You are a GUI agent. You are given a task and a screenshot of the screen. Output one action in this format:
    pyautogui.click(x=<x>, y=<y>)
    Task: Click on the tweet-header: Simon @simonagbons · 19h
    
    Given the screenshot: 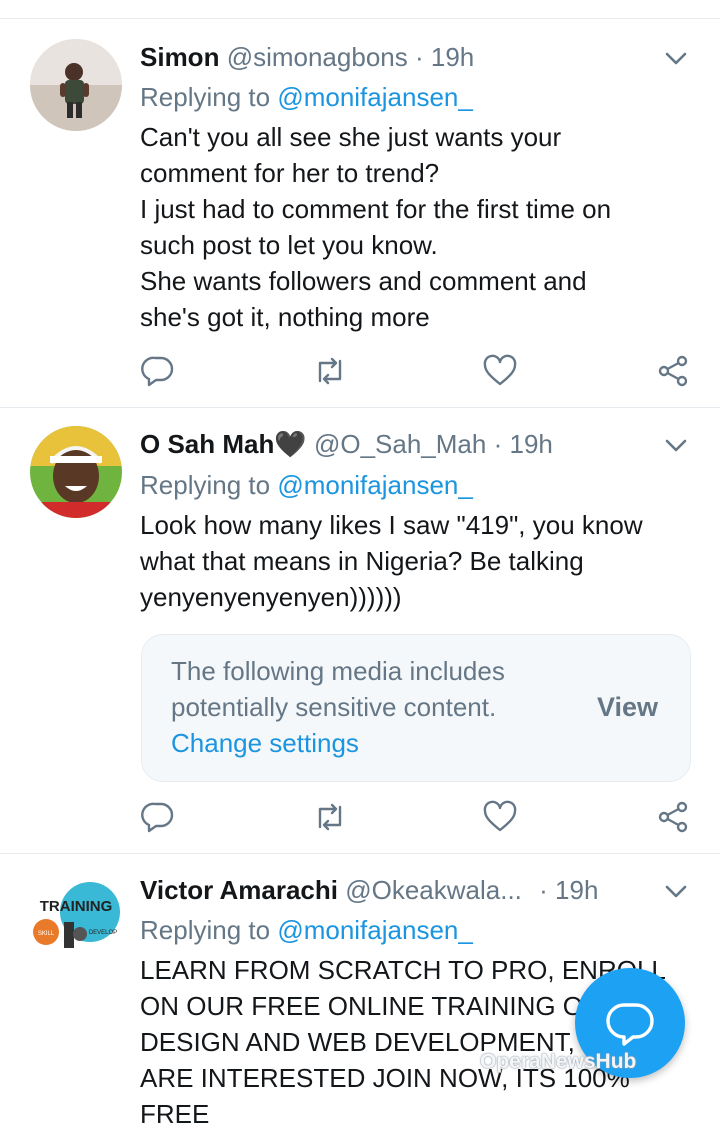 What is the action you would take?
    pyautogui.click(x=390, y=57)
    